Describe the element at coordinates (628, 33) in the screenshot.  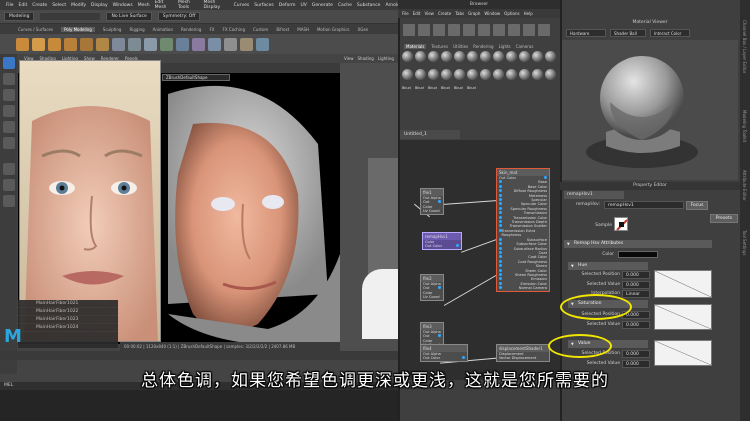
I see `shape-dropdown: Shader Ball` at that location.